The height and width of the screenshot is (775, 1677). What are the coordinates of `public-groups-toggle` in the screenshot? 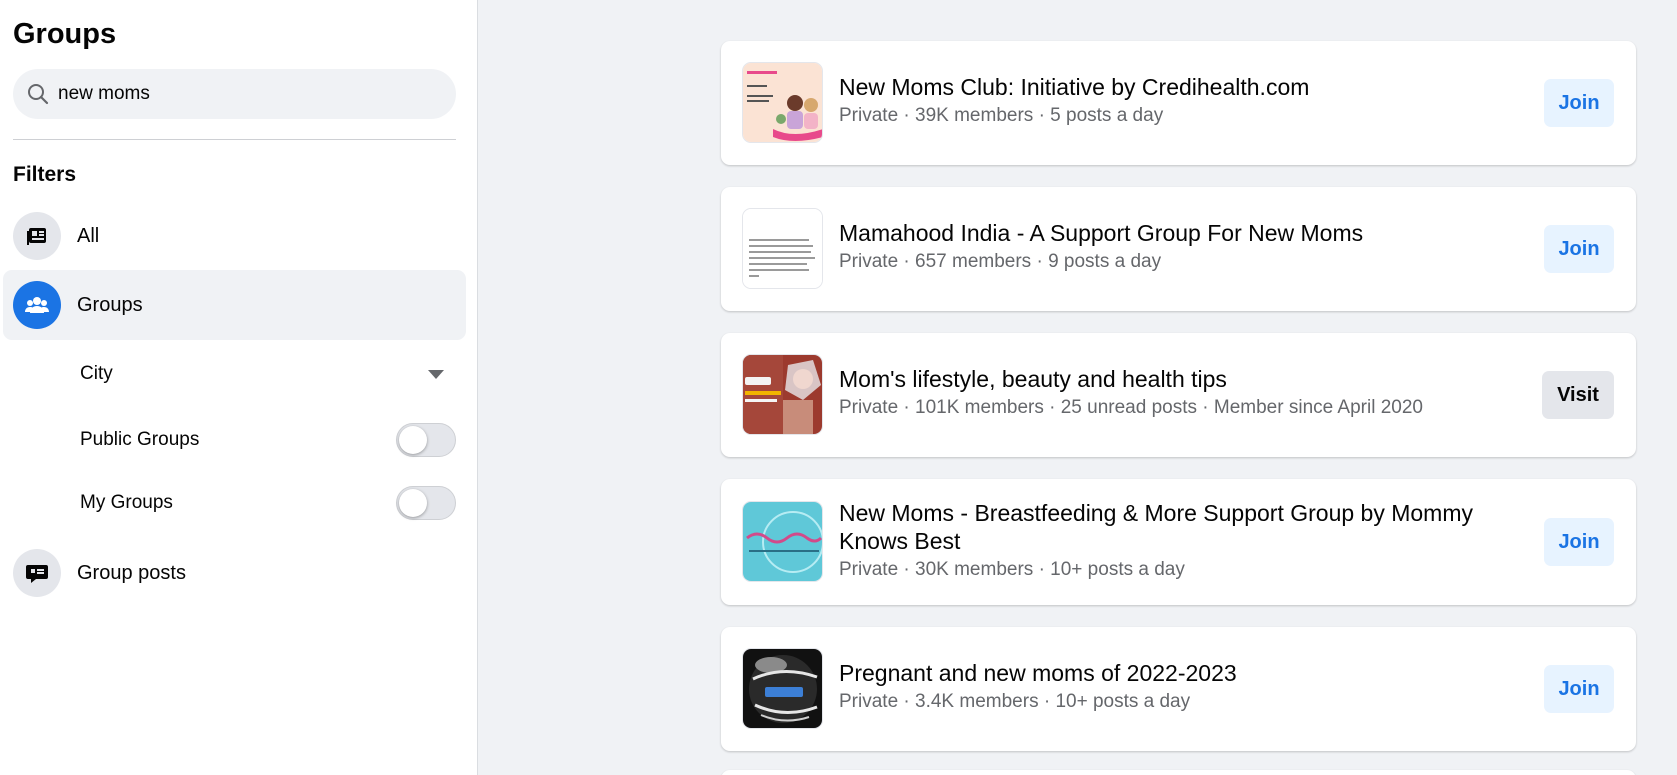 It's located at (426, 440).